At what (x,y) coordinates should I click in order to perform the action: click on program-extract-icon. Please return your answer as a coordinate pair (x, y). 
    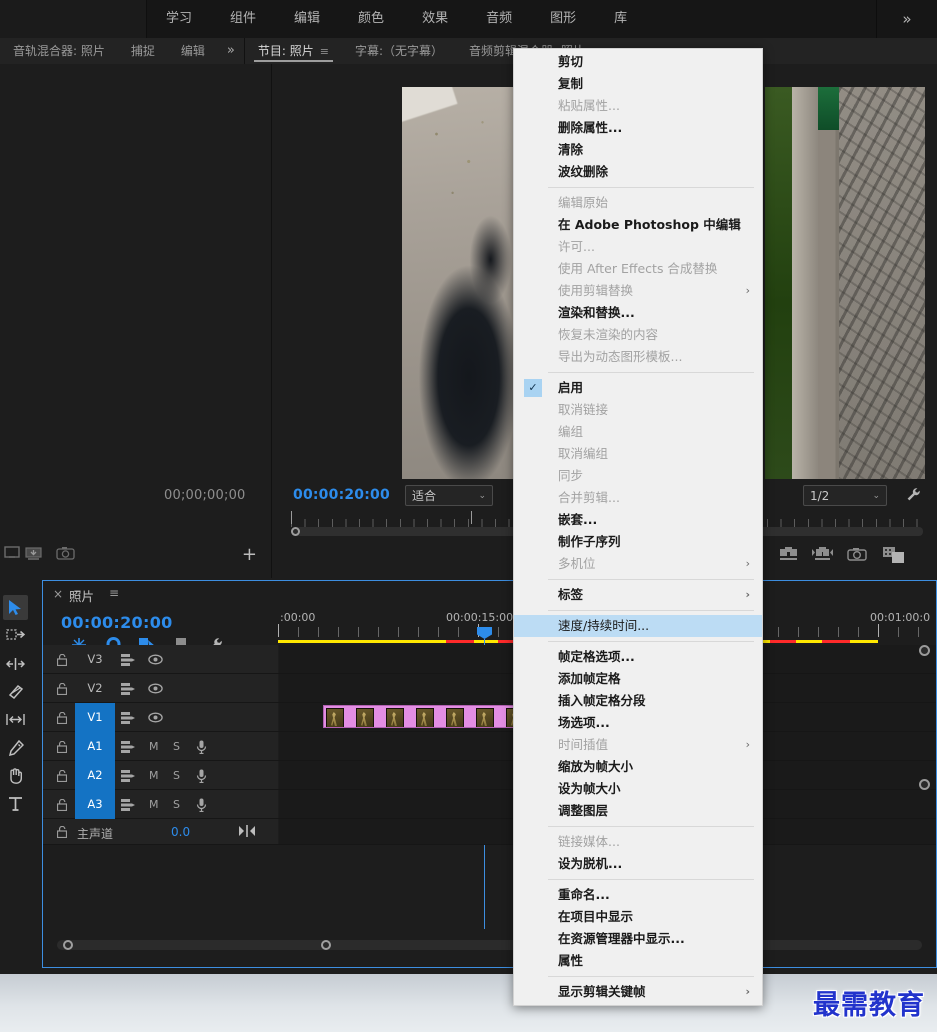
    Looking at the image, I should click on (822, 556).